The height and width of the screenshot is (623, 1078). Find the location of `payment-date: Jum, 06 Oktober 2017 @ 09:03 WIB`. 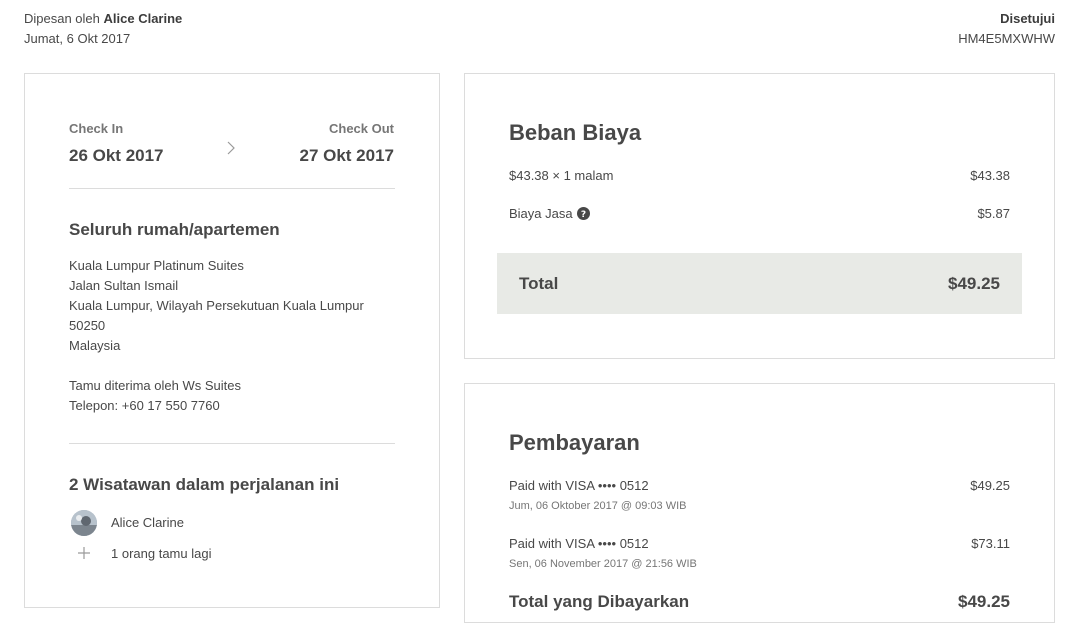

payment-date: Jum, 06 Oktober 2017 @ 09:03 WIB is located at coordinates (598, 506).